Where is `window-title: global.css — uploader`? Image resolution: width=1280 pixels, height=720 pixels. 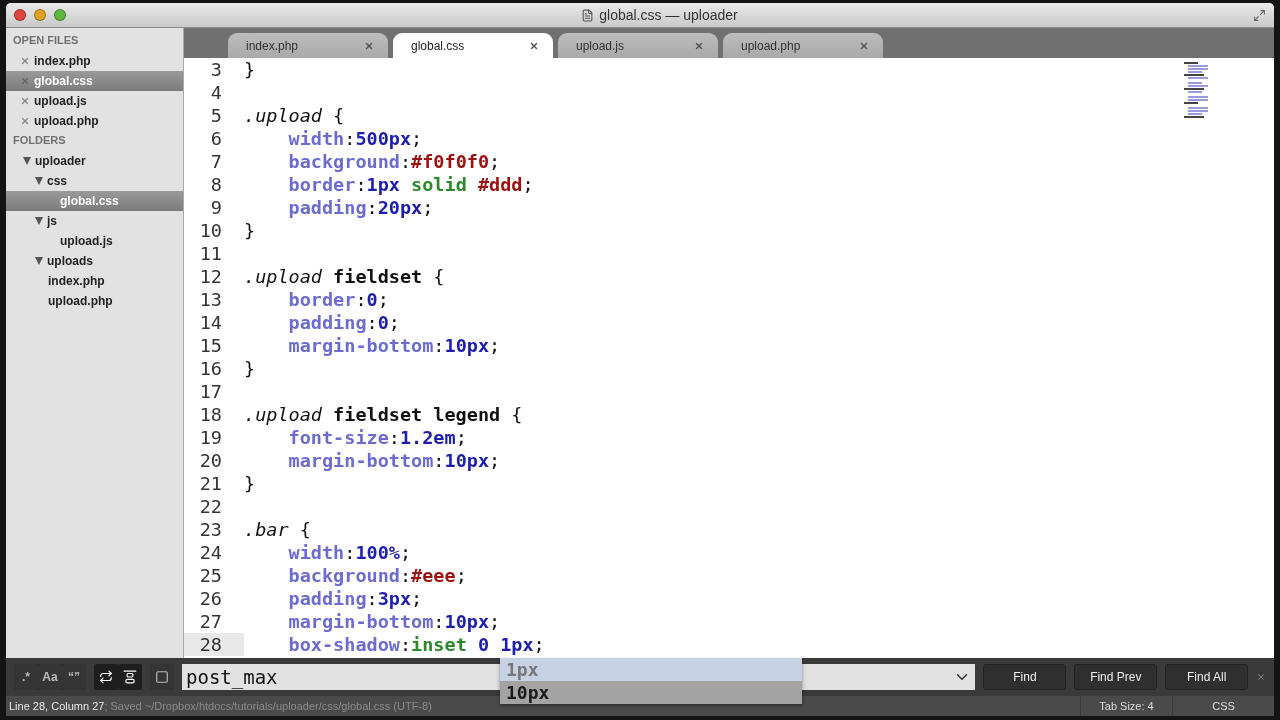
window-title: global.css — uploader is located at coordinates (668, 15).